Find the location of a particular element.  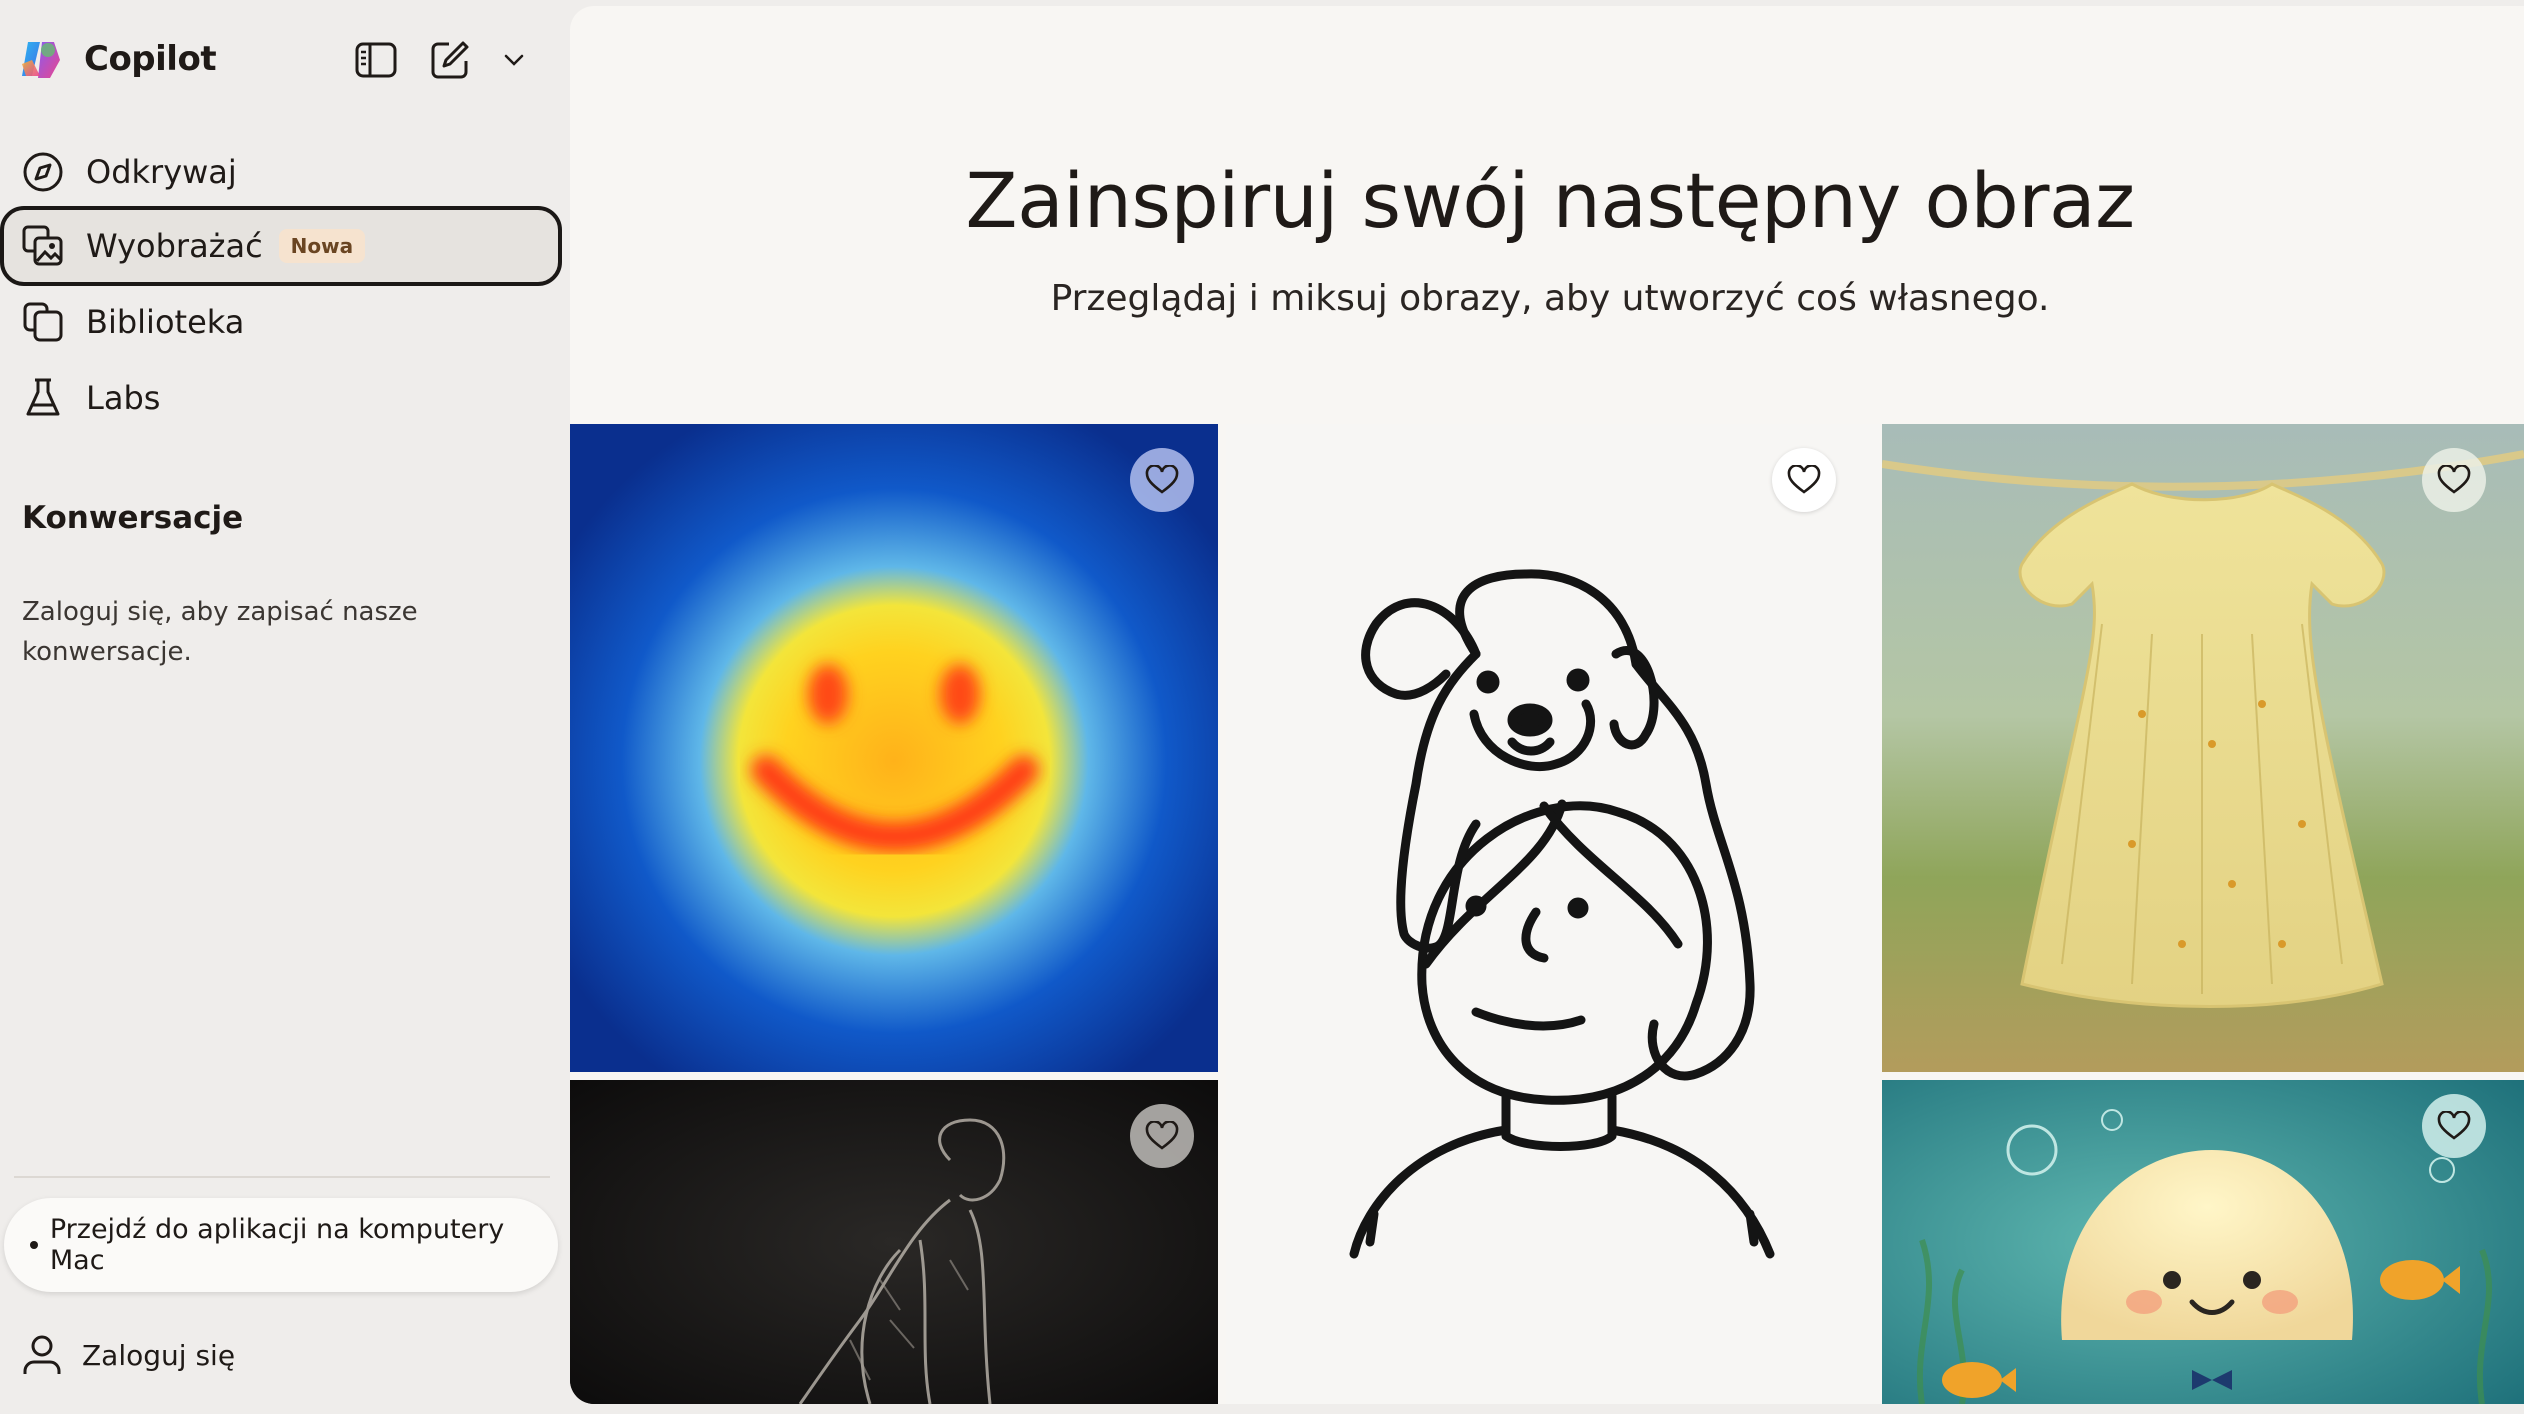

nav-item-imagine: Wyobrażać Nowa is located at coordinates (281, 246).